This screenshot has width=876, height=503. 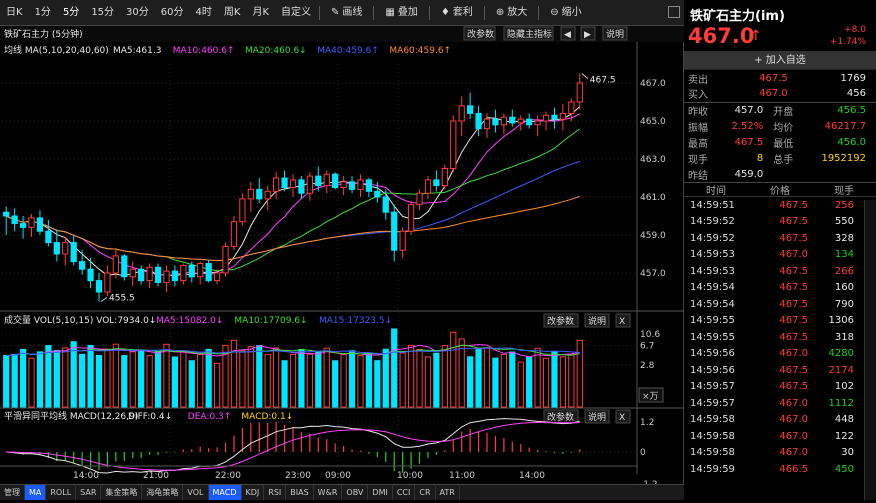 What do you see at coordinates (137, 13) in the screenshot?
I see `period-4: 30分` at bounding box center [137, 13].